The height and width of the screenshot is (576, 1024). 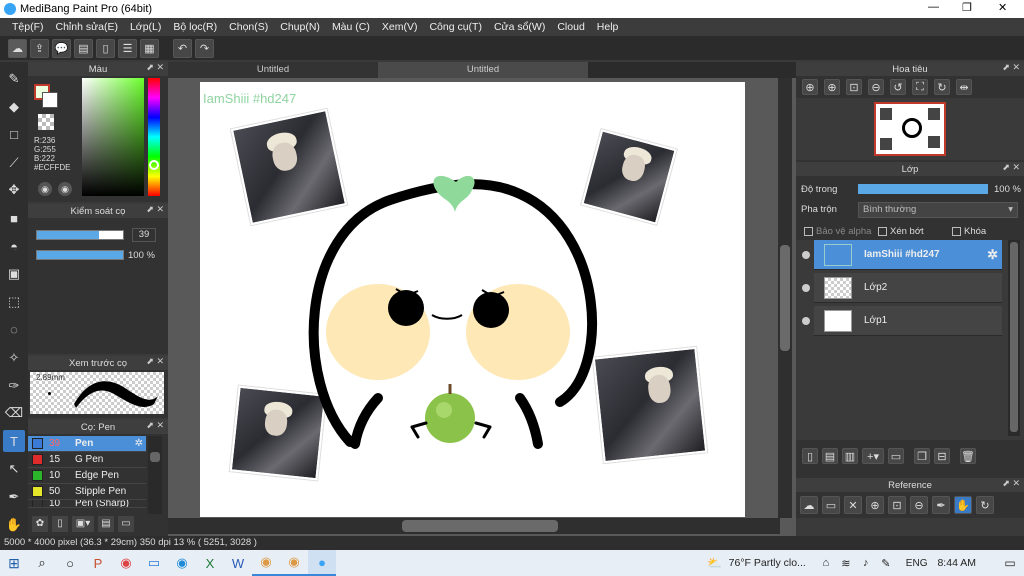 What do you see at coordinates (14, 191) in the screenshot?
I see `move-tool-icon: ✥` at bounding box center [14, 191].